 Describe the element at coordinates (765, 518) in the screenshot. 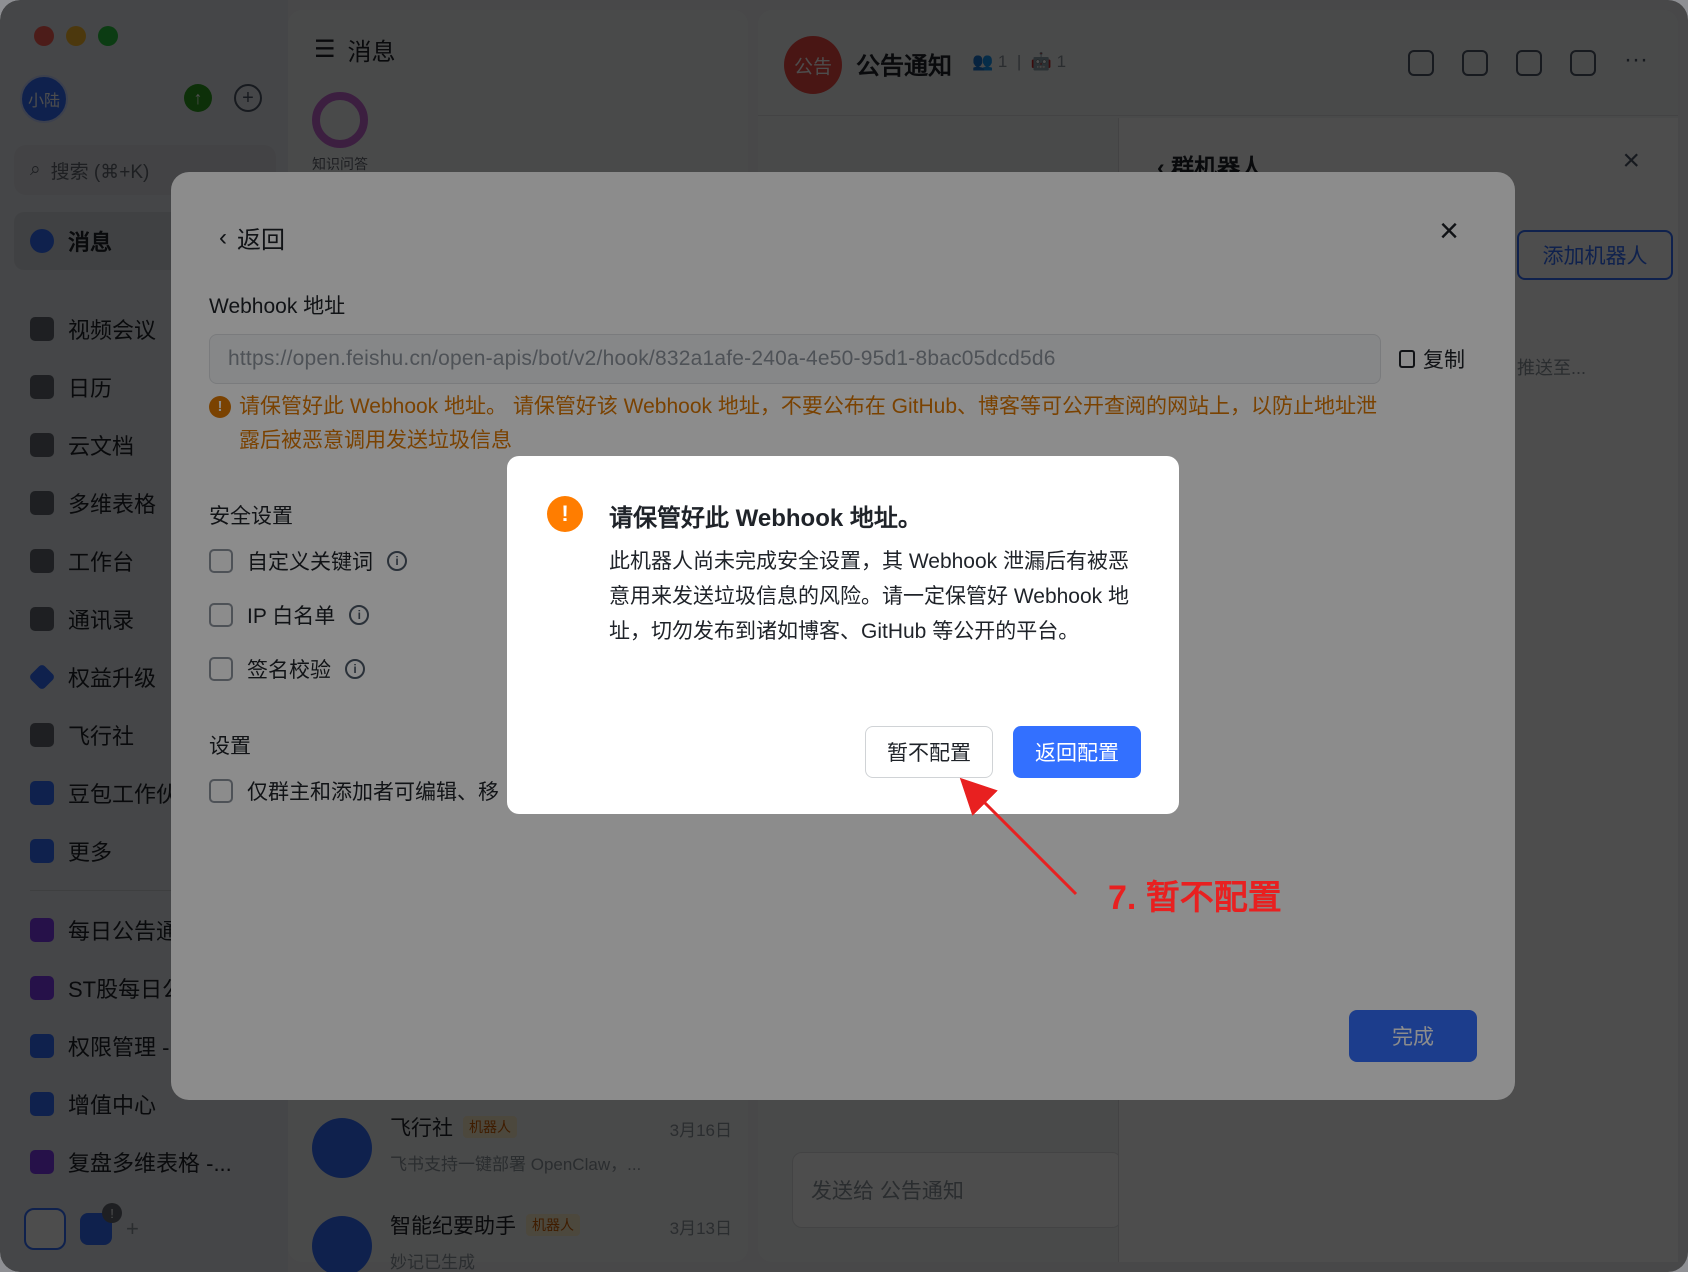

I see `alert-title: 请保管好此 Webhook 地址。` at that location.